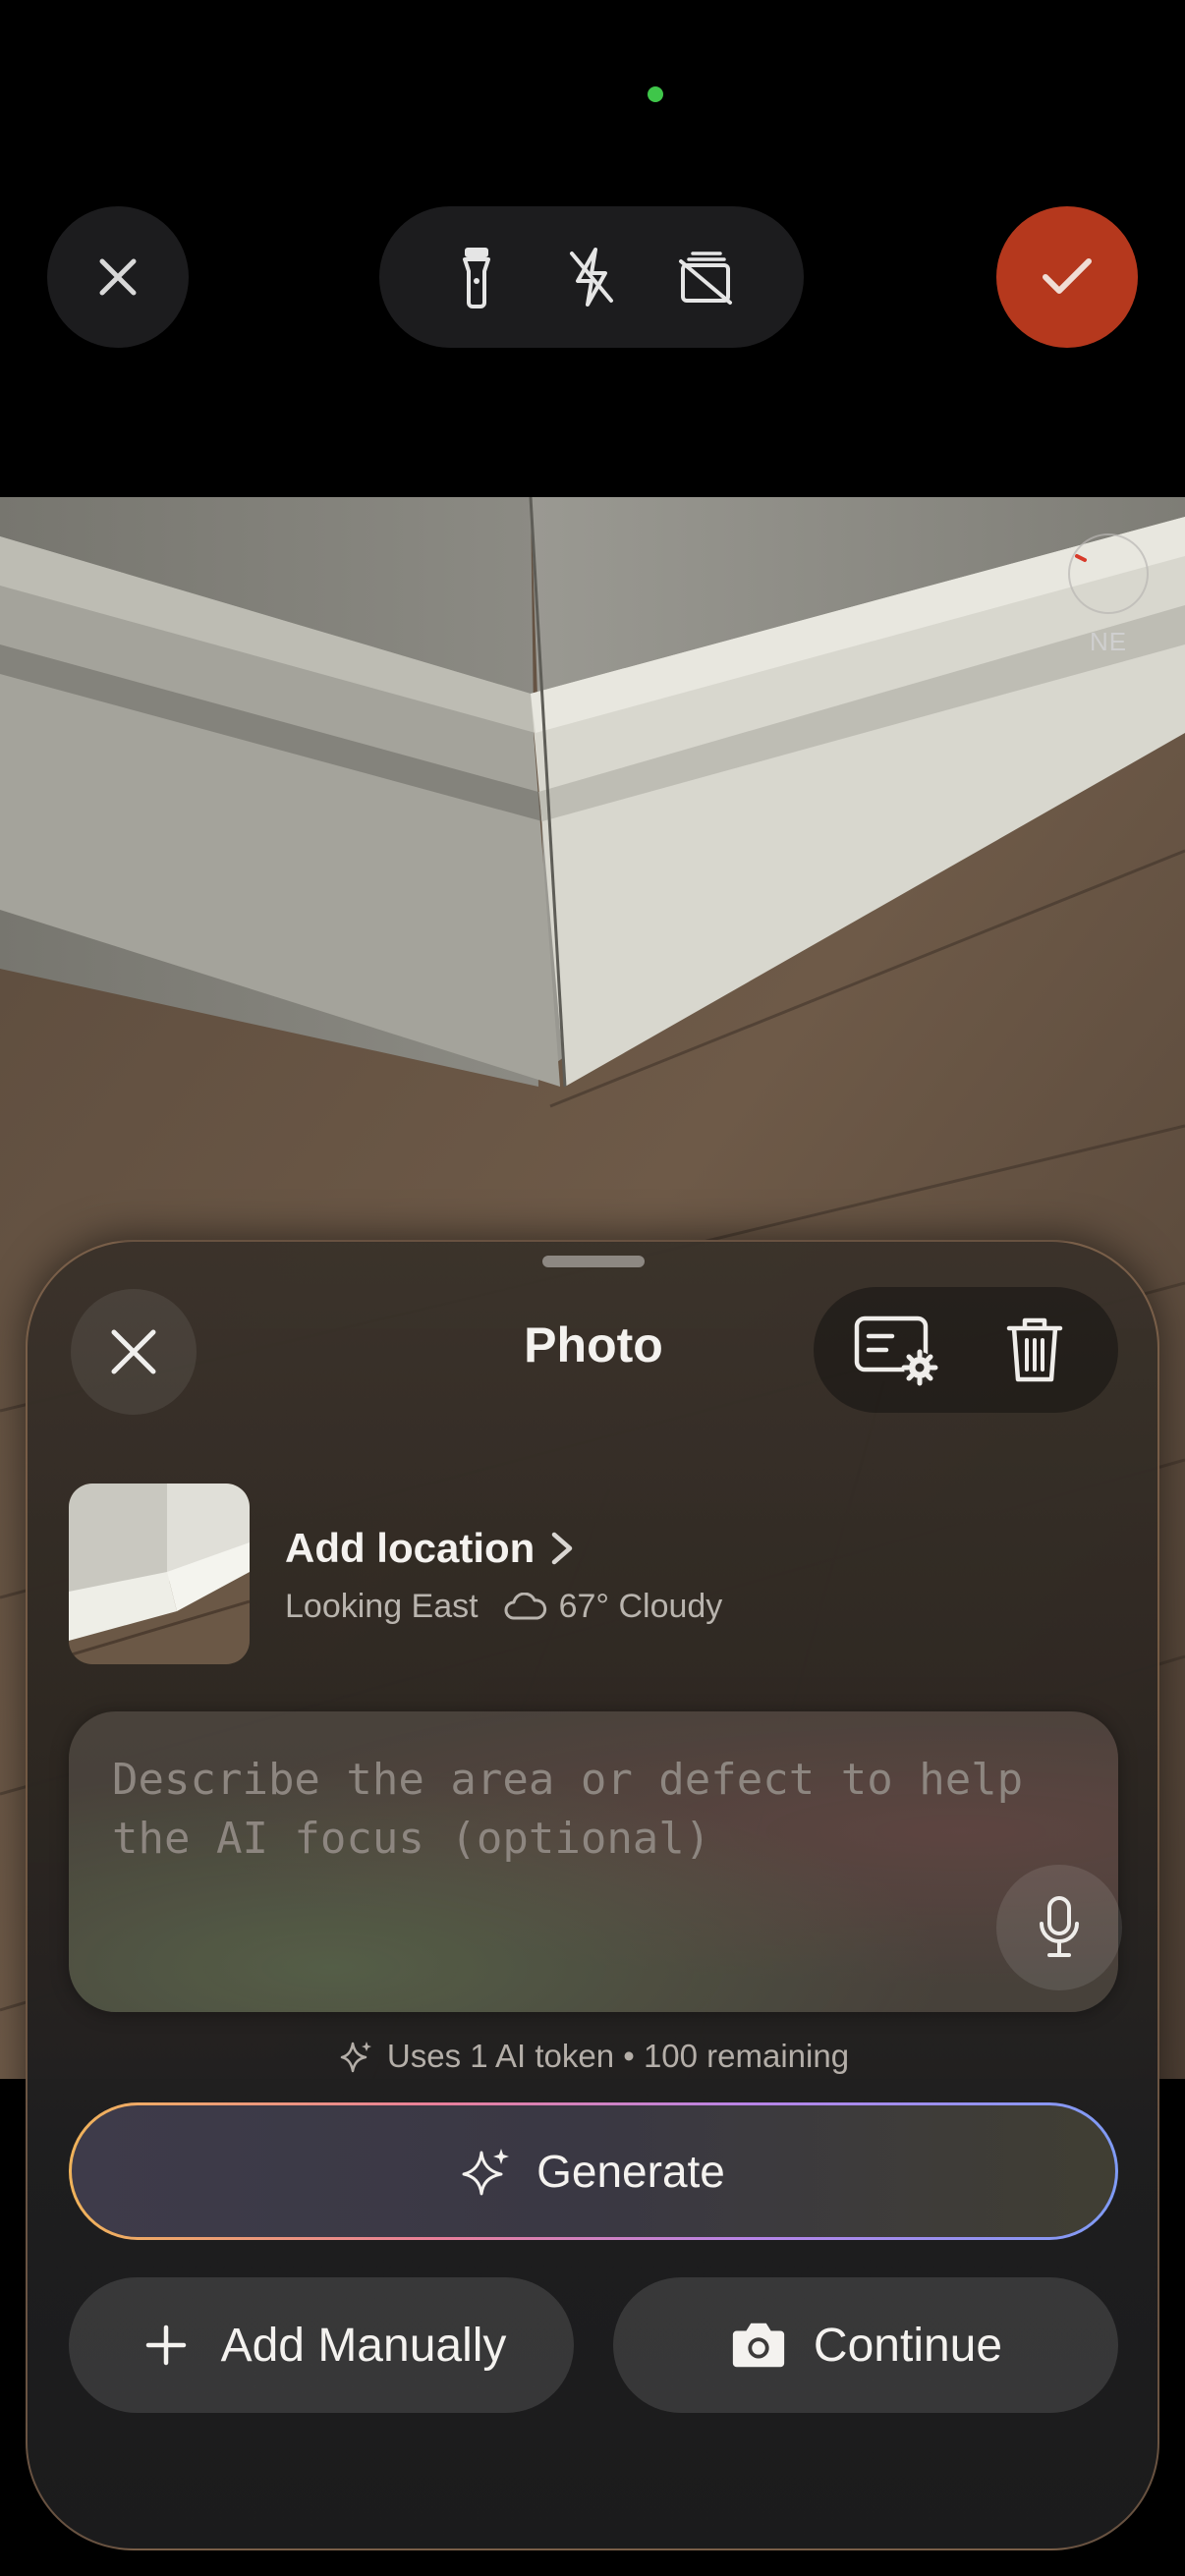 Image resolution: width=1185 pixels, height=2576 pixels. I want to click on sheet-title: Photo, so click(594, 1344).